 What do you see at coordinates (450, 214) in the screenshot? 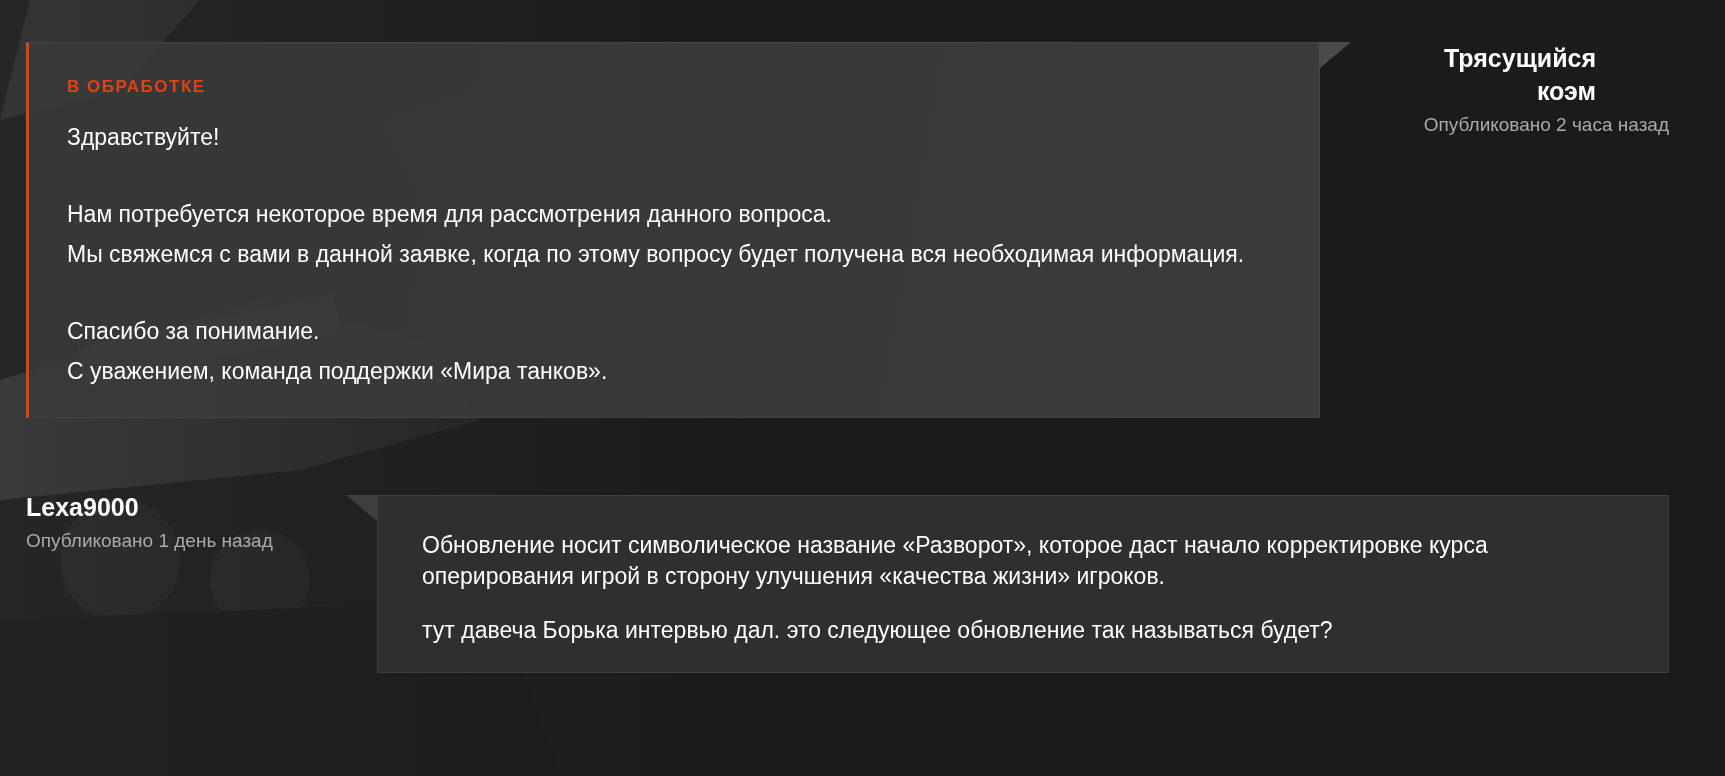
I see `message-text: Нам потребуется некоторое время для рассмотрения данного вопроса.` at bounding box center [450, 214].